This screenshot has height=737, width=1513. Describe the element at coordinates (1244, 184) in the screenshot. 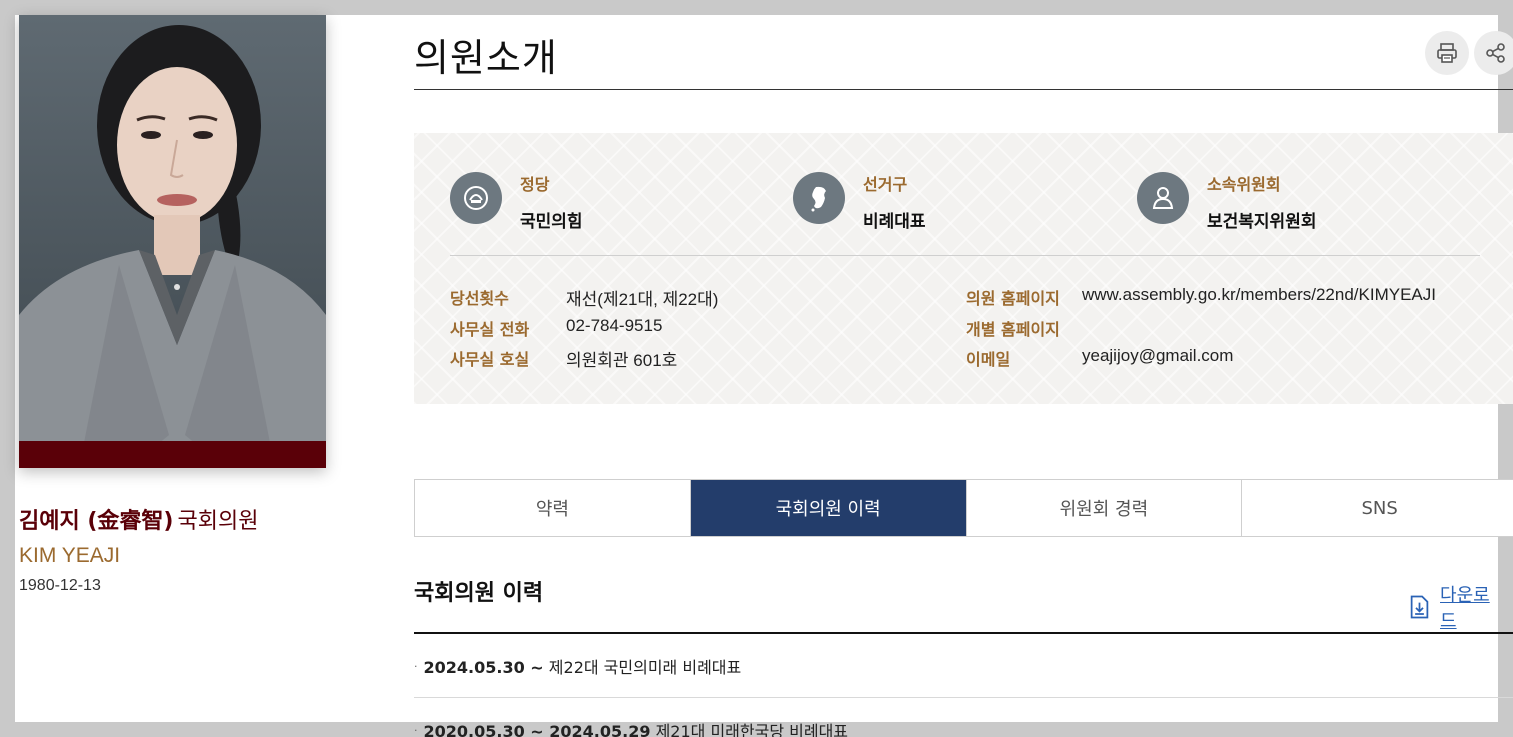

I see `committee-label: 소속위원회` at that location.